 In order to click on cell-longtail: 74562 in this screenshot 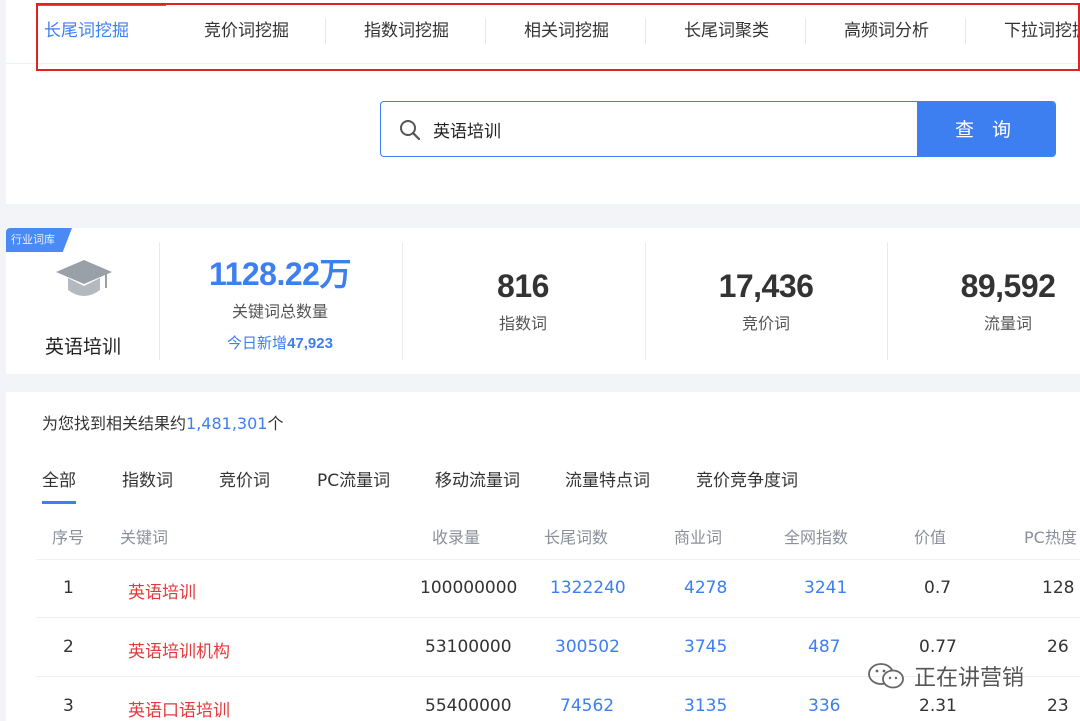, I will do `click(587, 706)`.